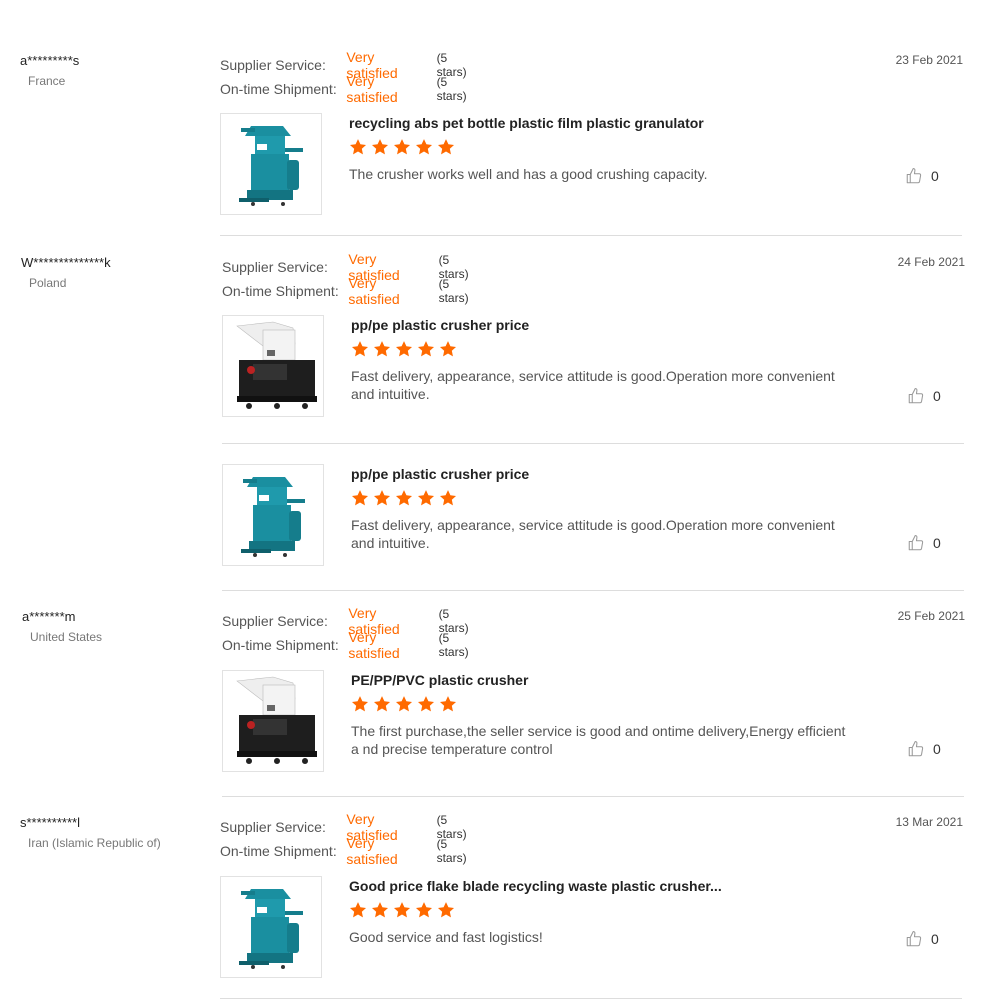 This screenshot has width=1000, height=1000. What do you see at coordinates (90, 832) in the screenshot?
I see `reviewer: s**********l Iran (Islamic Republic of)` at bounding box center [90, 832].